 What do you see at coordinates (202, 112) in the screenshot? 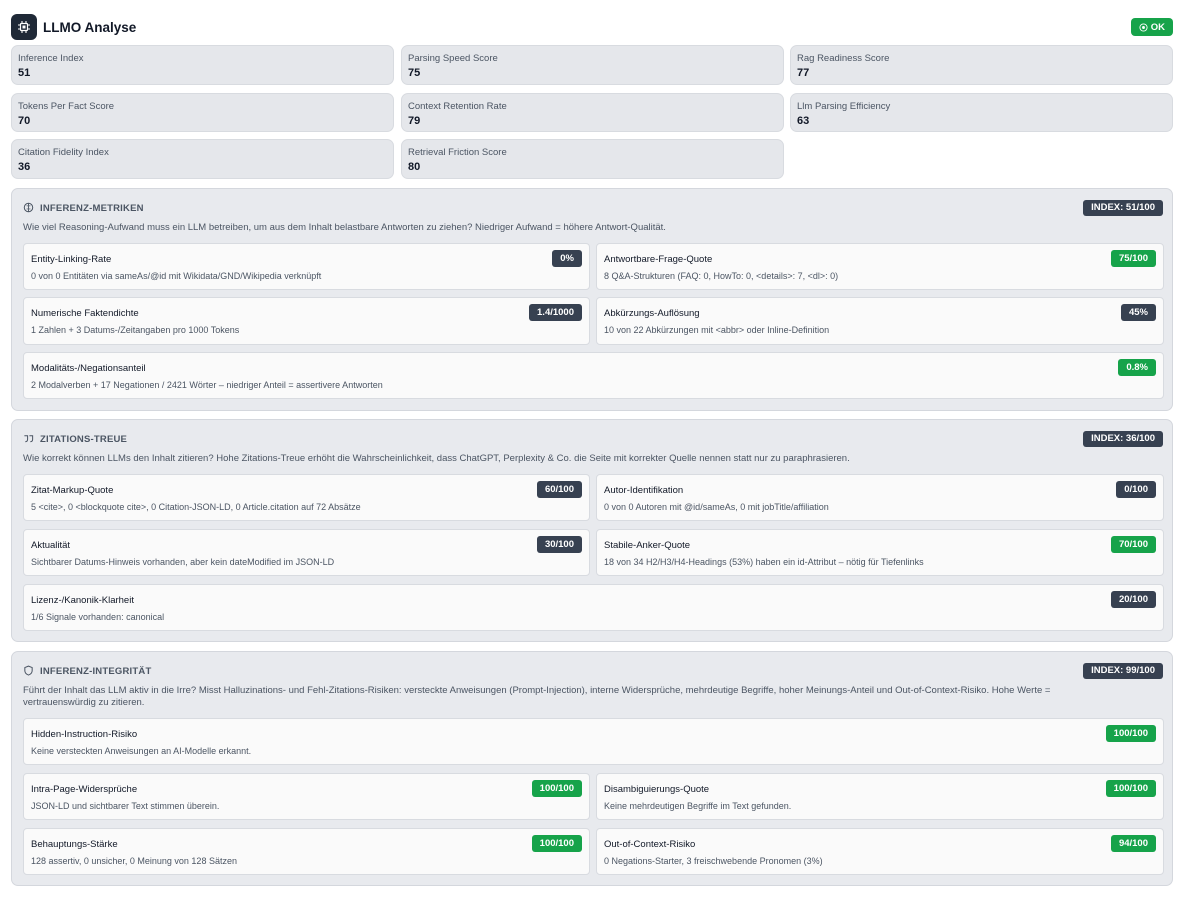
I see `metric-tokens-per-fact-score: Tokens Per Fact Score 70` at bounding box center [202, 112].